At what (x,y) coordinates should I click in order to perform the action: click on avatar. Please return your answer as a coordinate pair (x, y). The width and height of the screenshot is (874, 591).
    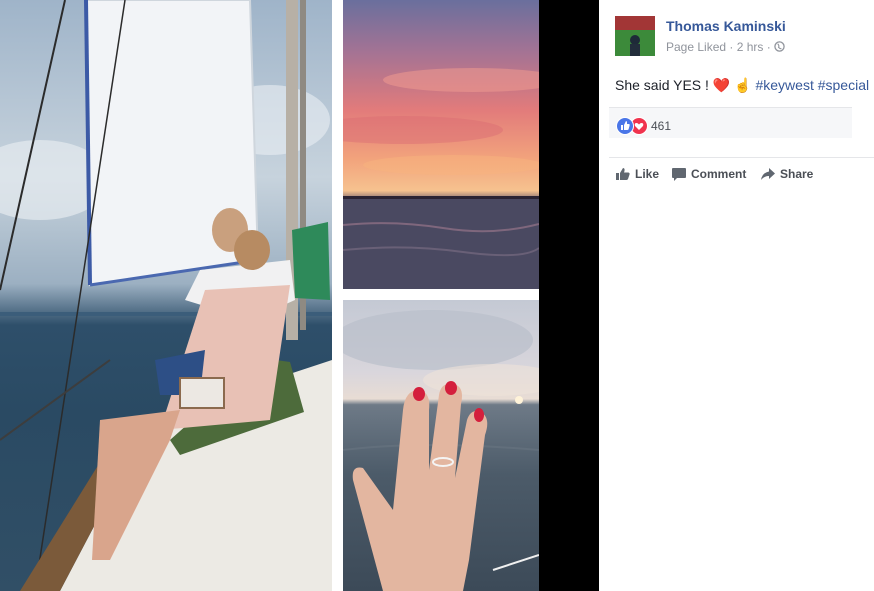
    Looking at the image, I should click on (635, 36).